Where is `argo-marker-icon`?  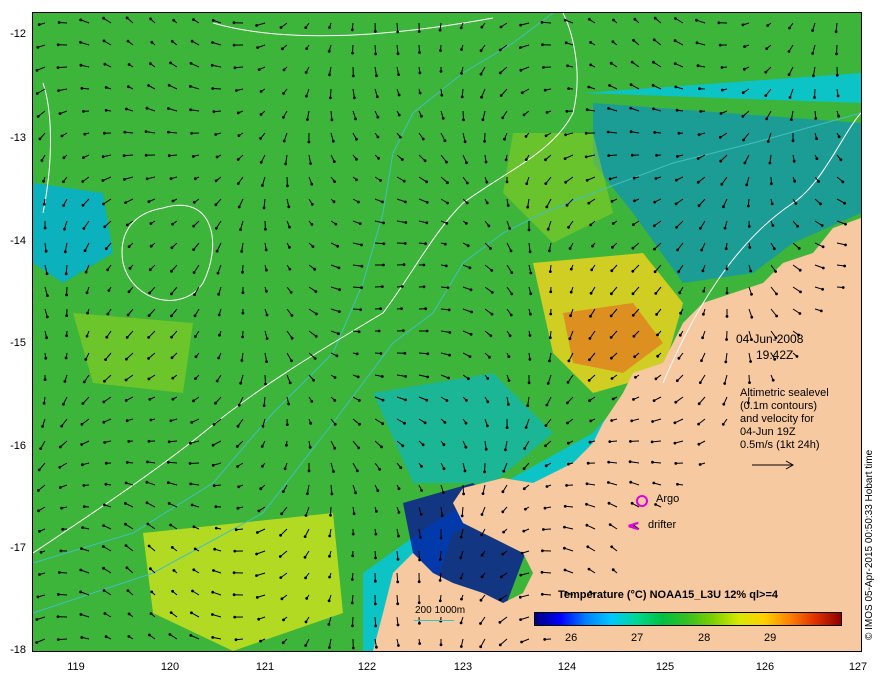 argo-marker-icon is located at coordinates (642, 501).